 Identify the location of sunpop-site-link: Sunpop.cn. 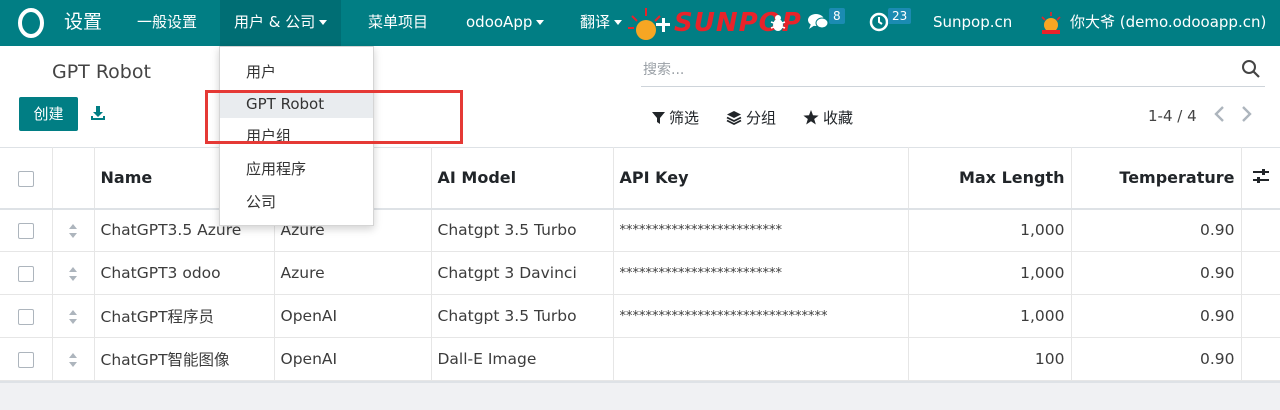
(972, 23).